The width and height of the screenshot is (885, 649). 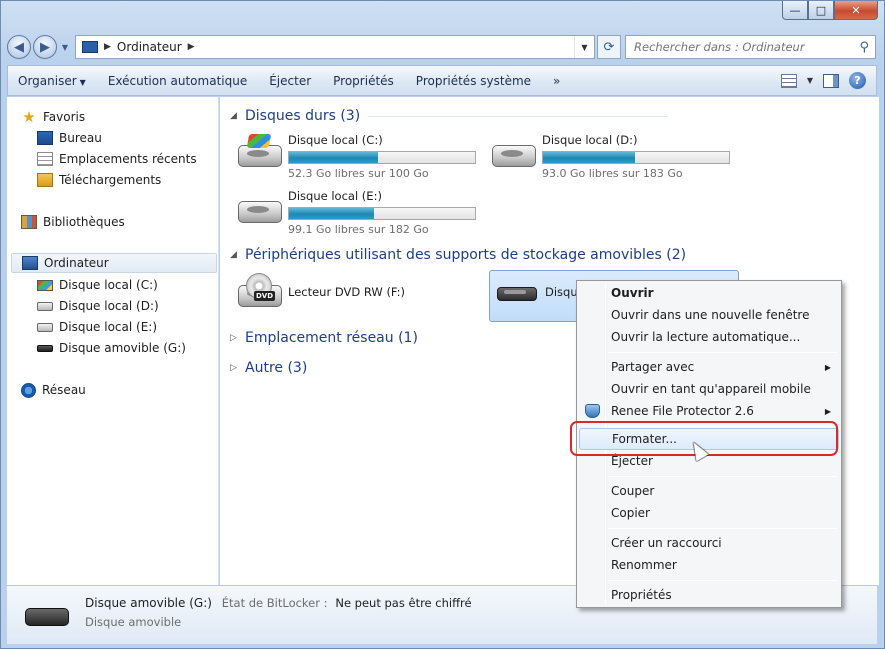 What do you see at coordinates (821, 10) in the screenshot?
I see `maximize-button: □` at bounding box center [821, 10].